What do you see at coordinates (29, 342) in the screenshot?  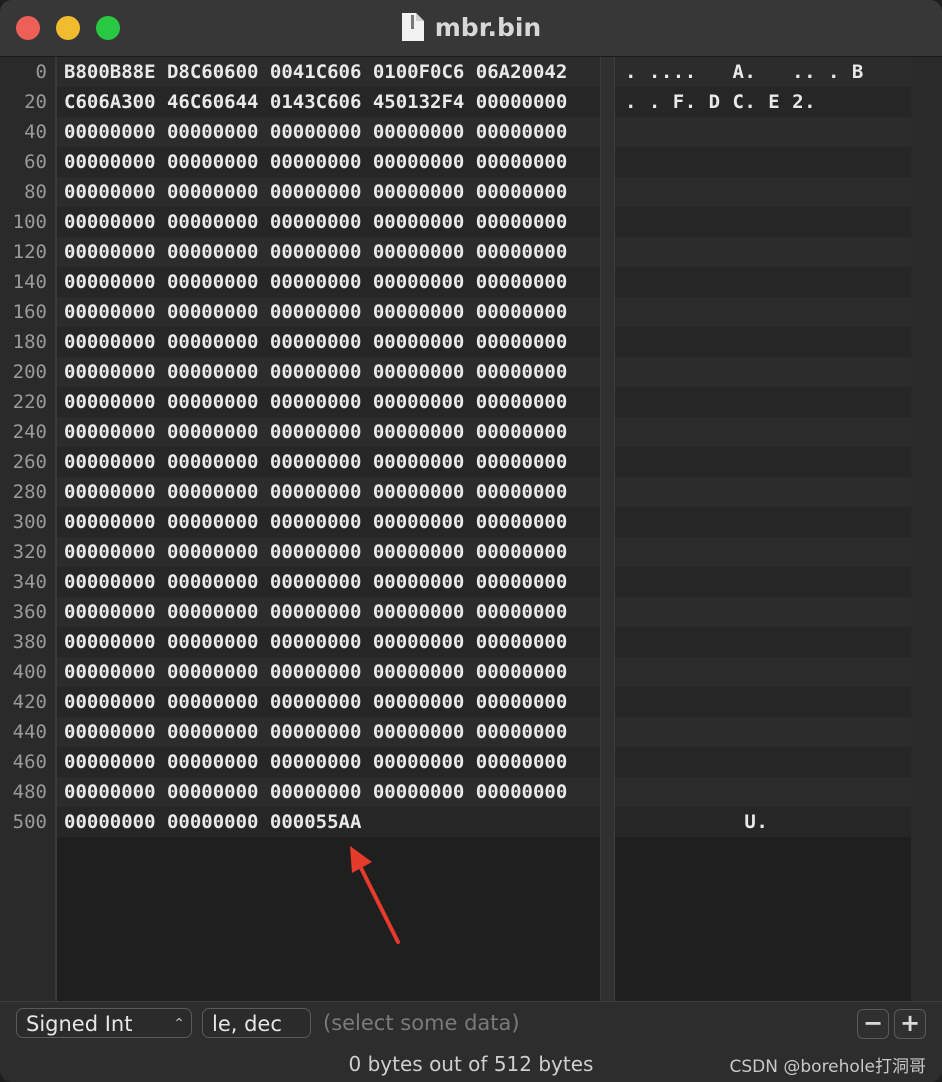 I see `offset-label: 180` at bounding box center [29, 342].